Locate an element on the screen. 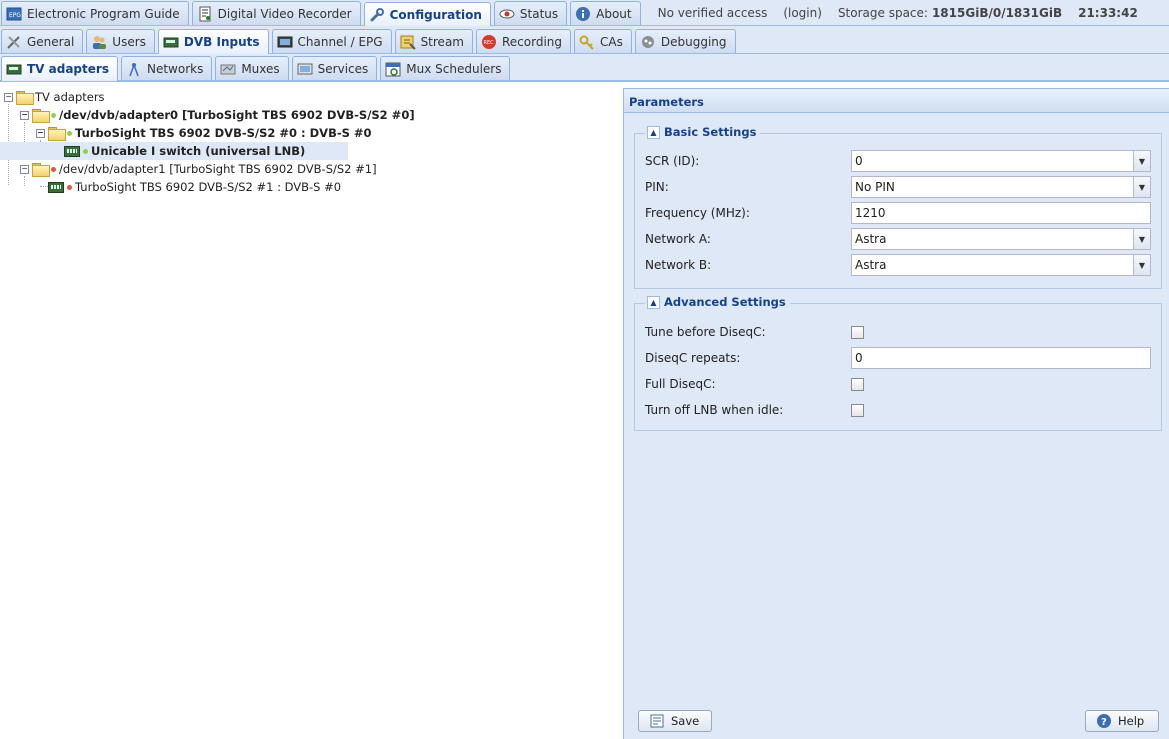 The height and width of the screenshot is (739, 1169). tab-about: About is located at coordinates (605, 13).